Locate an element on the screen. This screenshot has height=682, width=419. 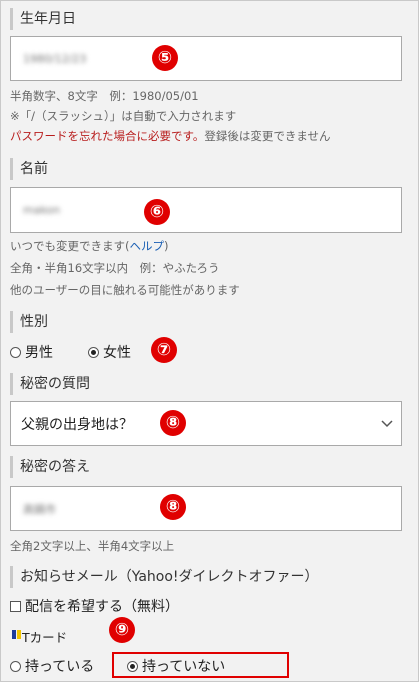
secret-answer-title: 秘密の答え is located at coordinates (50, 467).